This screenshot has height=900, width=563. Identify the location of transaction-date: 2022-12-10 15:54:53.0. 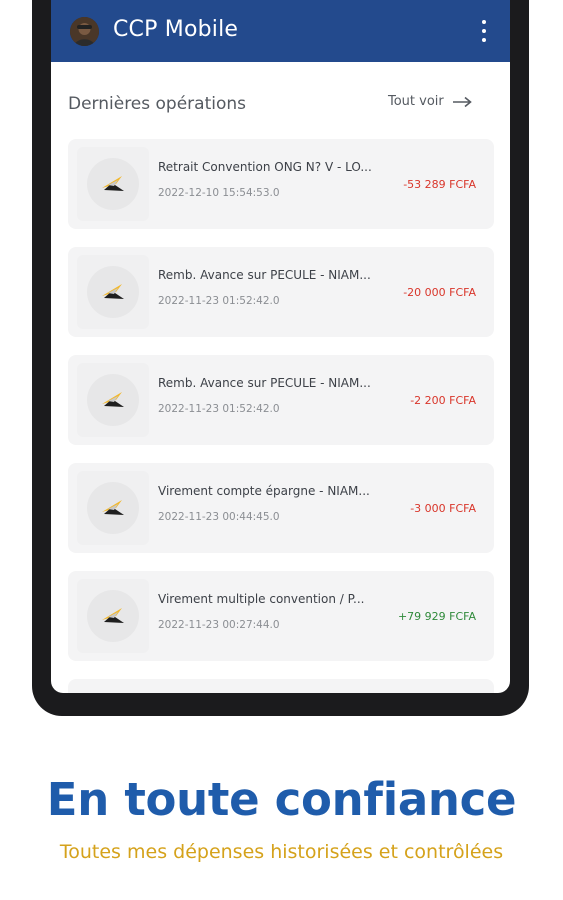
(219, 193).